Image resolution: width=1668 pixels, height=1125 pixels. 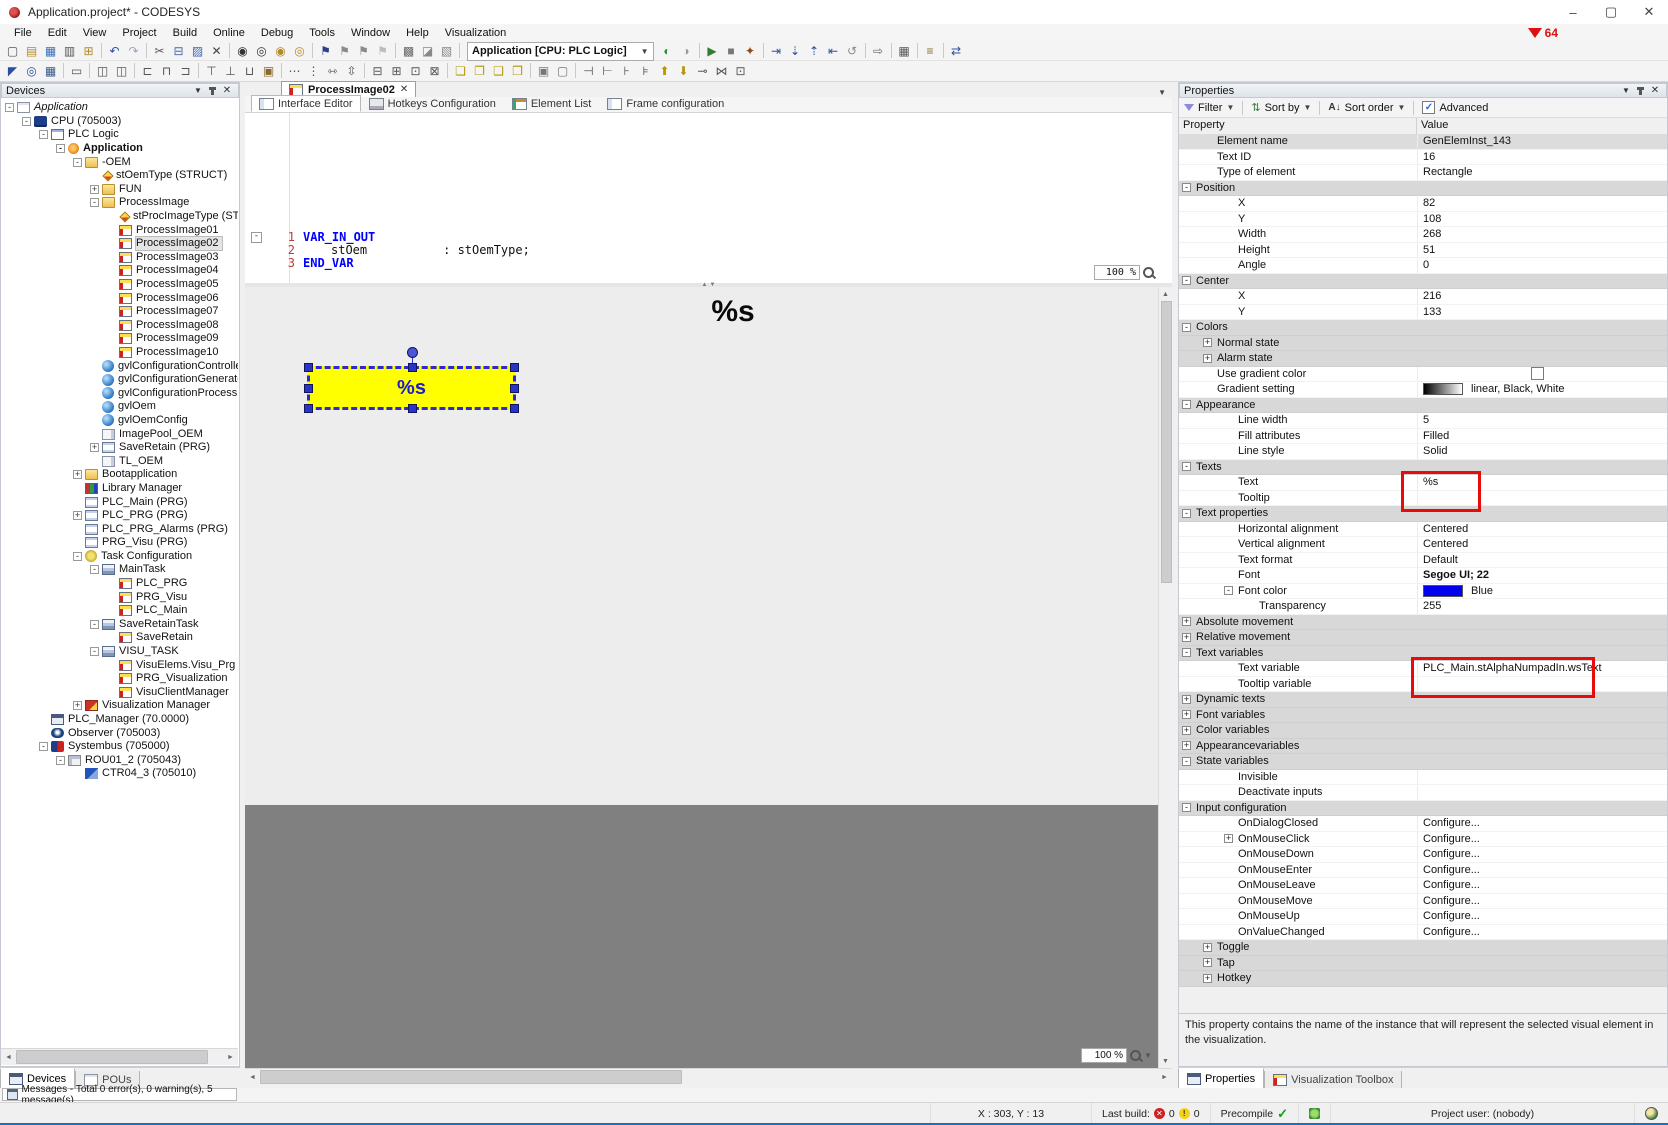 I want to click on bookmark-clear-icon: ⚑, so click(x=382, y=51).